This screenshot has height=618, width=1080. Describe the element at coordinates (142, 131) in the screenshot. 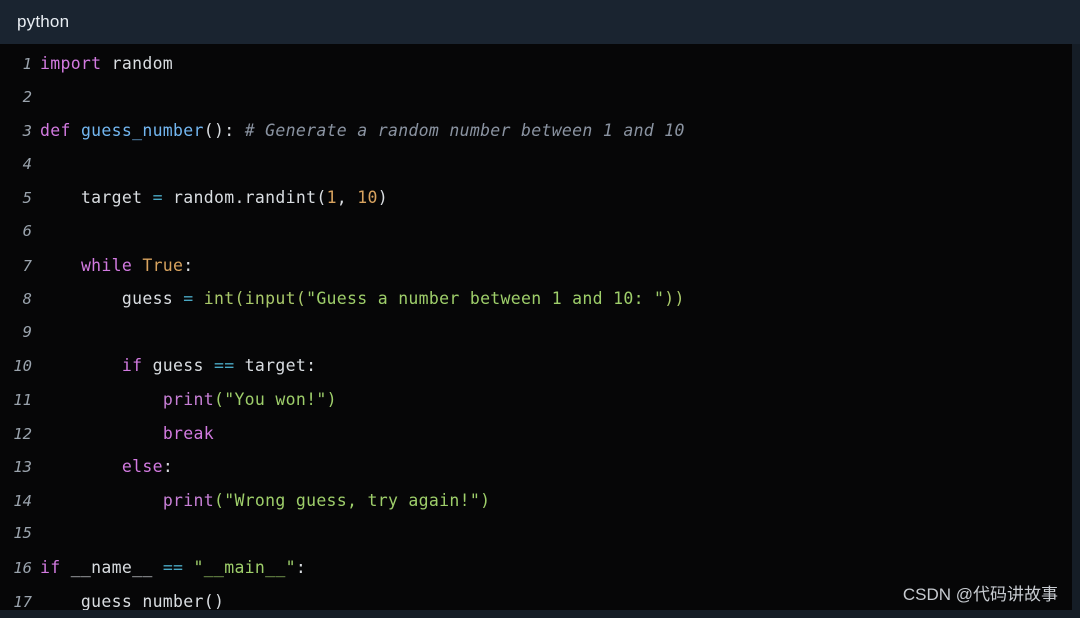

I see `code-token: guess_number` at that location.